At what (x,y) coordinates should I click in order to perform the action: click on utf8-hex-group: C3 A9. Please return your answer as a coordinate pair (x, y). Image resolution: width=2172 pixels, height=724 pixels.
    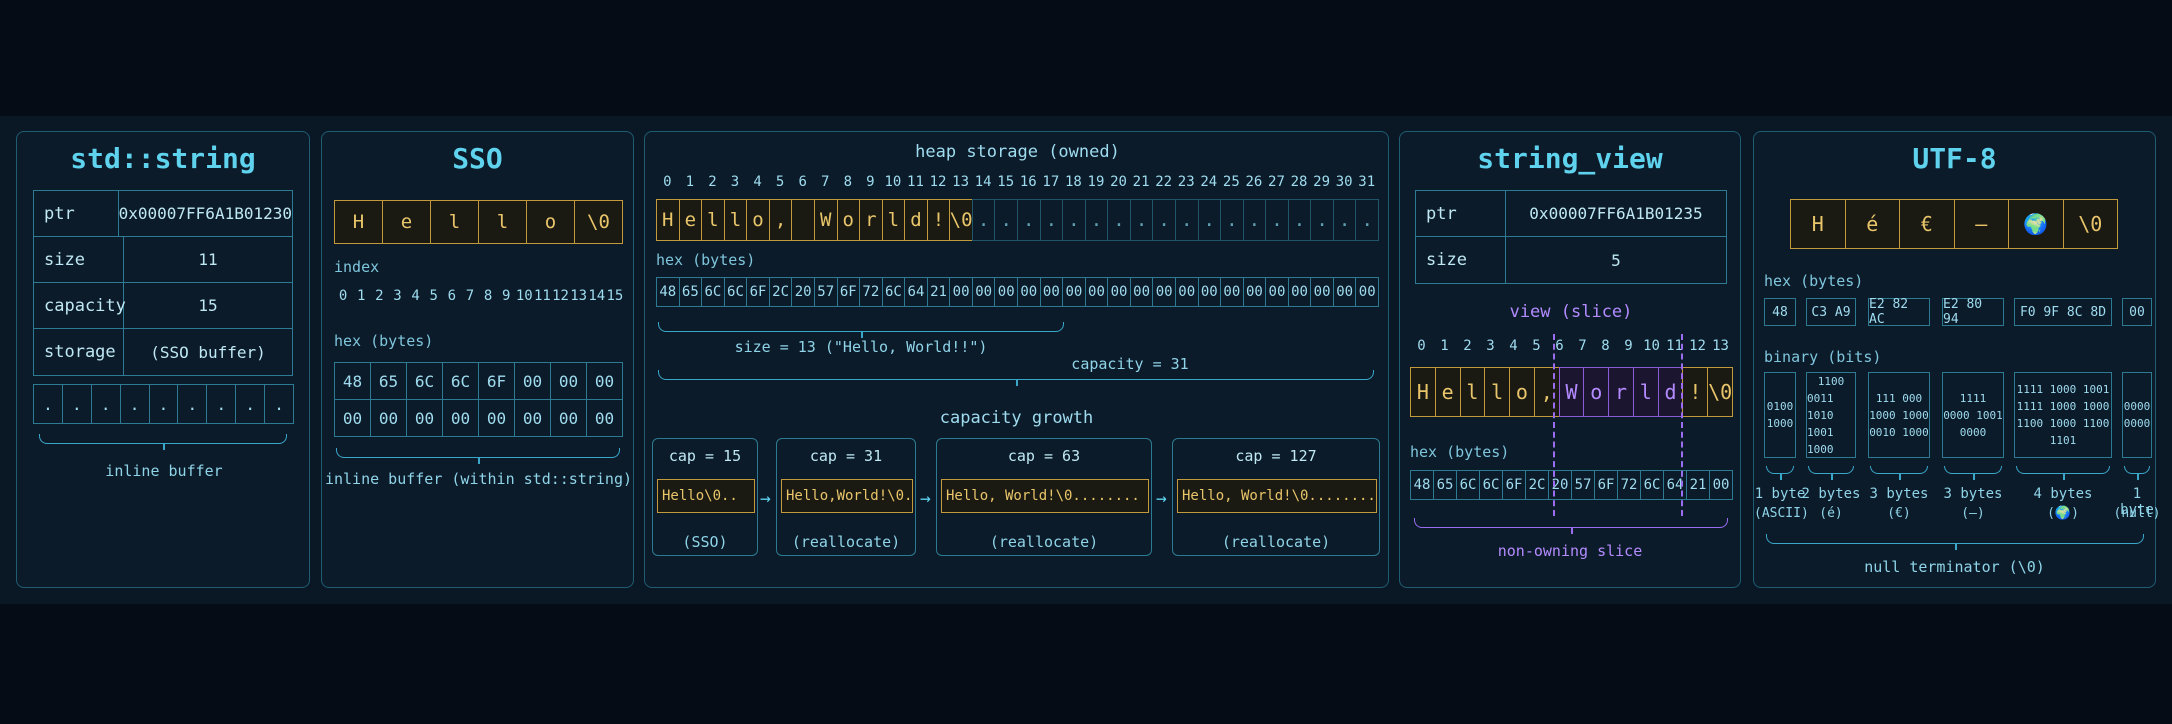
    Looking at the image, I should click on (1831, 312).